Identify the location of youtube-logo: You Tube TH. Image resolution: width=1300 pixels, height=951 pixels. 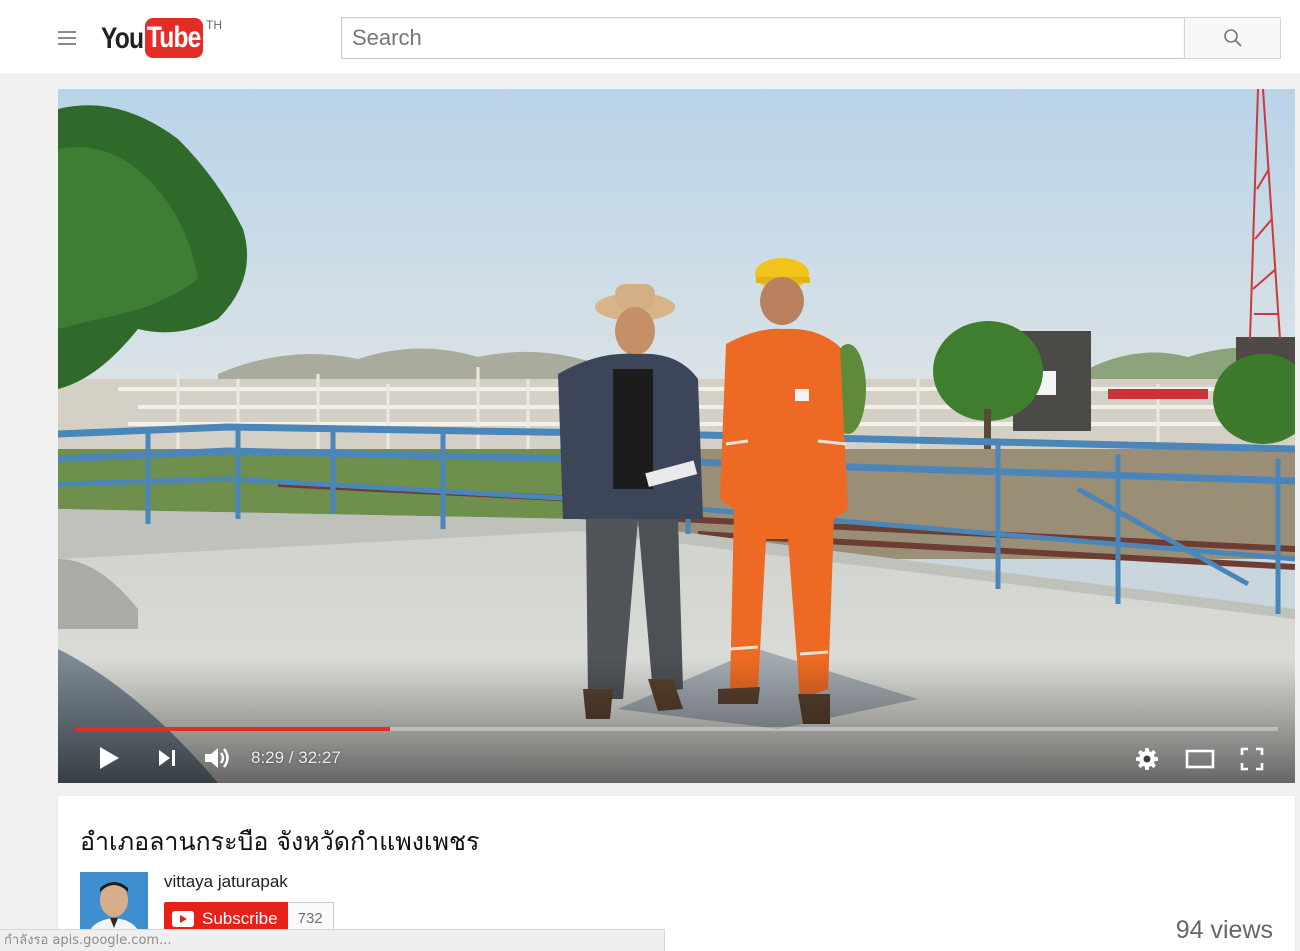
(161, 39).